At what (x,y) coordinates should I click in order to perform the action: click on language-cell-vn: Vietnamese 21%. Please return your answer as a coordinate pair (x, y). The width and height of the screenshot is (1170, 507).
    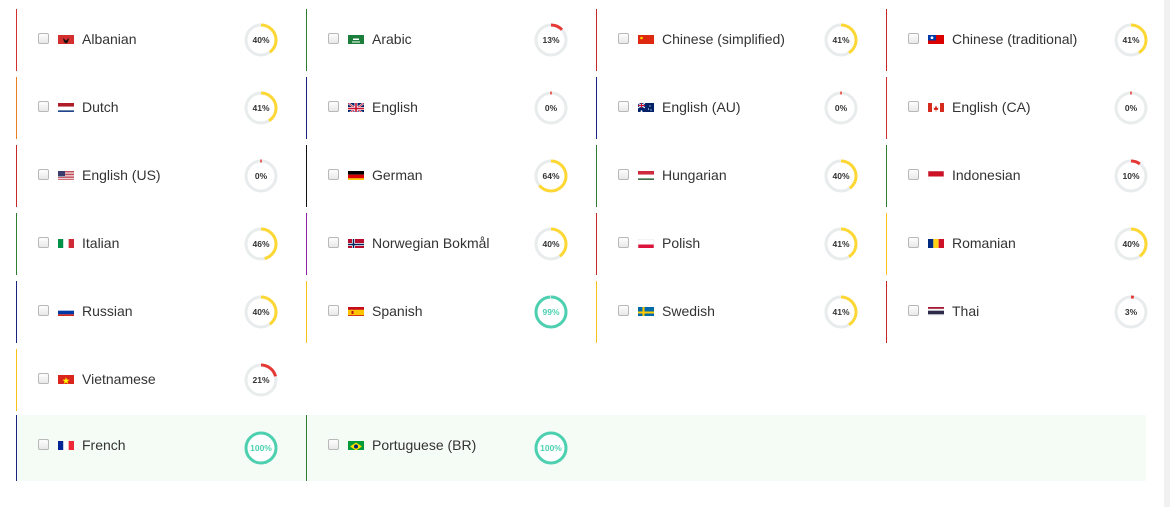
    Looking at the image, I should click on (161, 380).